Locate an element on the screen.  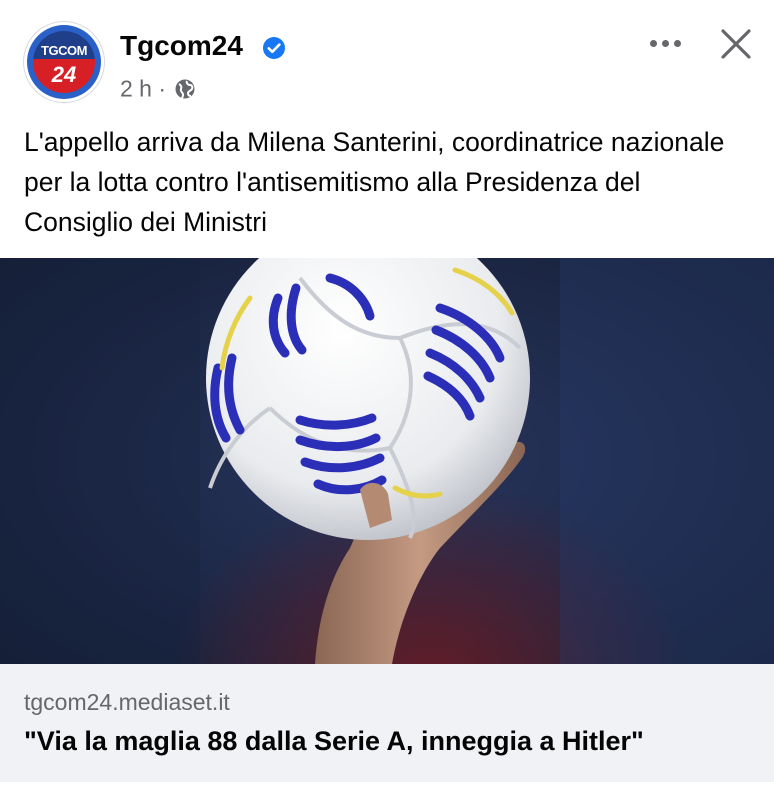
page-name-link: Tgcom24 is located at coordinates (181, 46).